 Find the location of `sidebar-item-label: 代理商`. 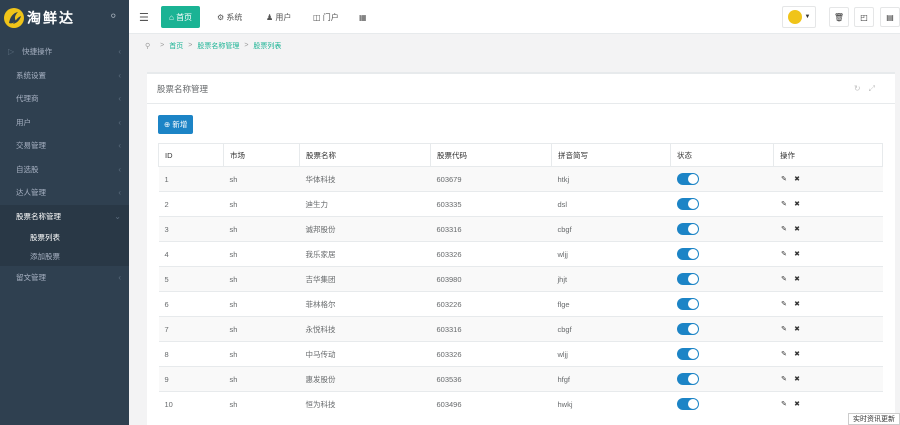

sidebar-item-label: 代理商 is located at coordinates (27, 99).